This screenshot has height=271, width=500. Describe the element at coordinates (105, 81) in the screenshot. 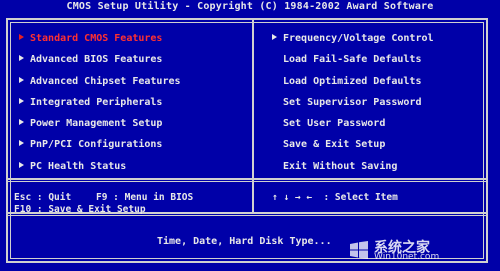

I see `menu-item-label: Advanced Chipset Features` at that location.